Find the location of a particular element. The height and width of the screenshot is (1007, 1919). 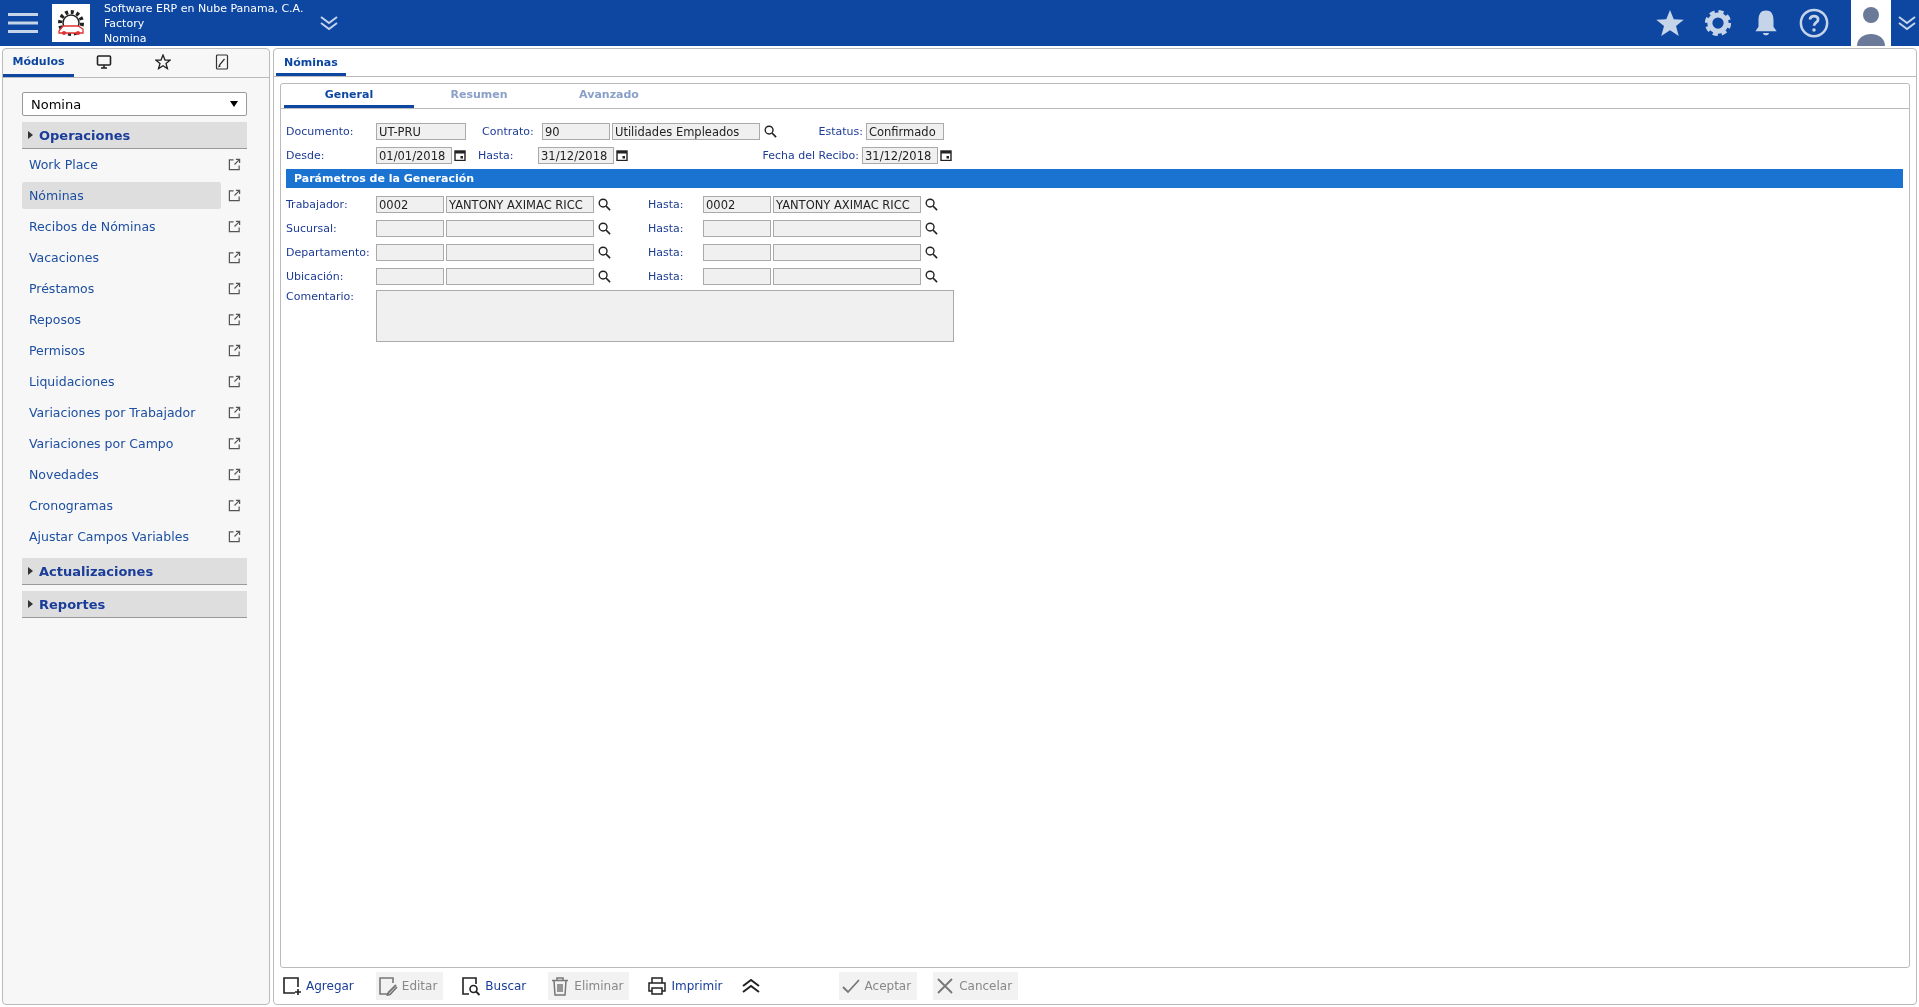

edit-icon is located at coordinates (387, 986).